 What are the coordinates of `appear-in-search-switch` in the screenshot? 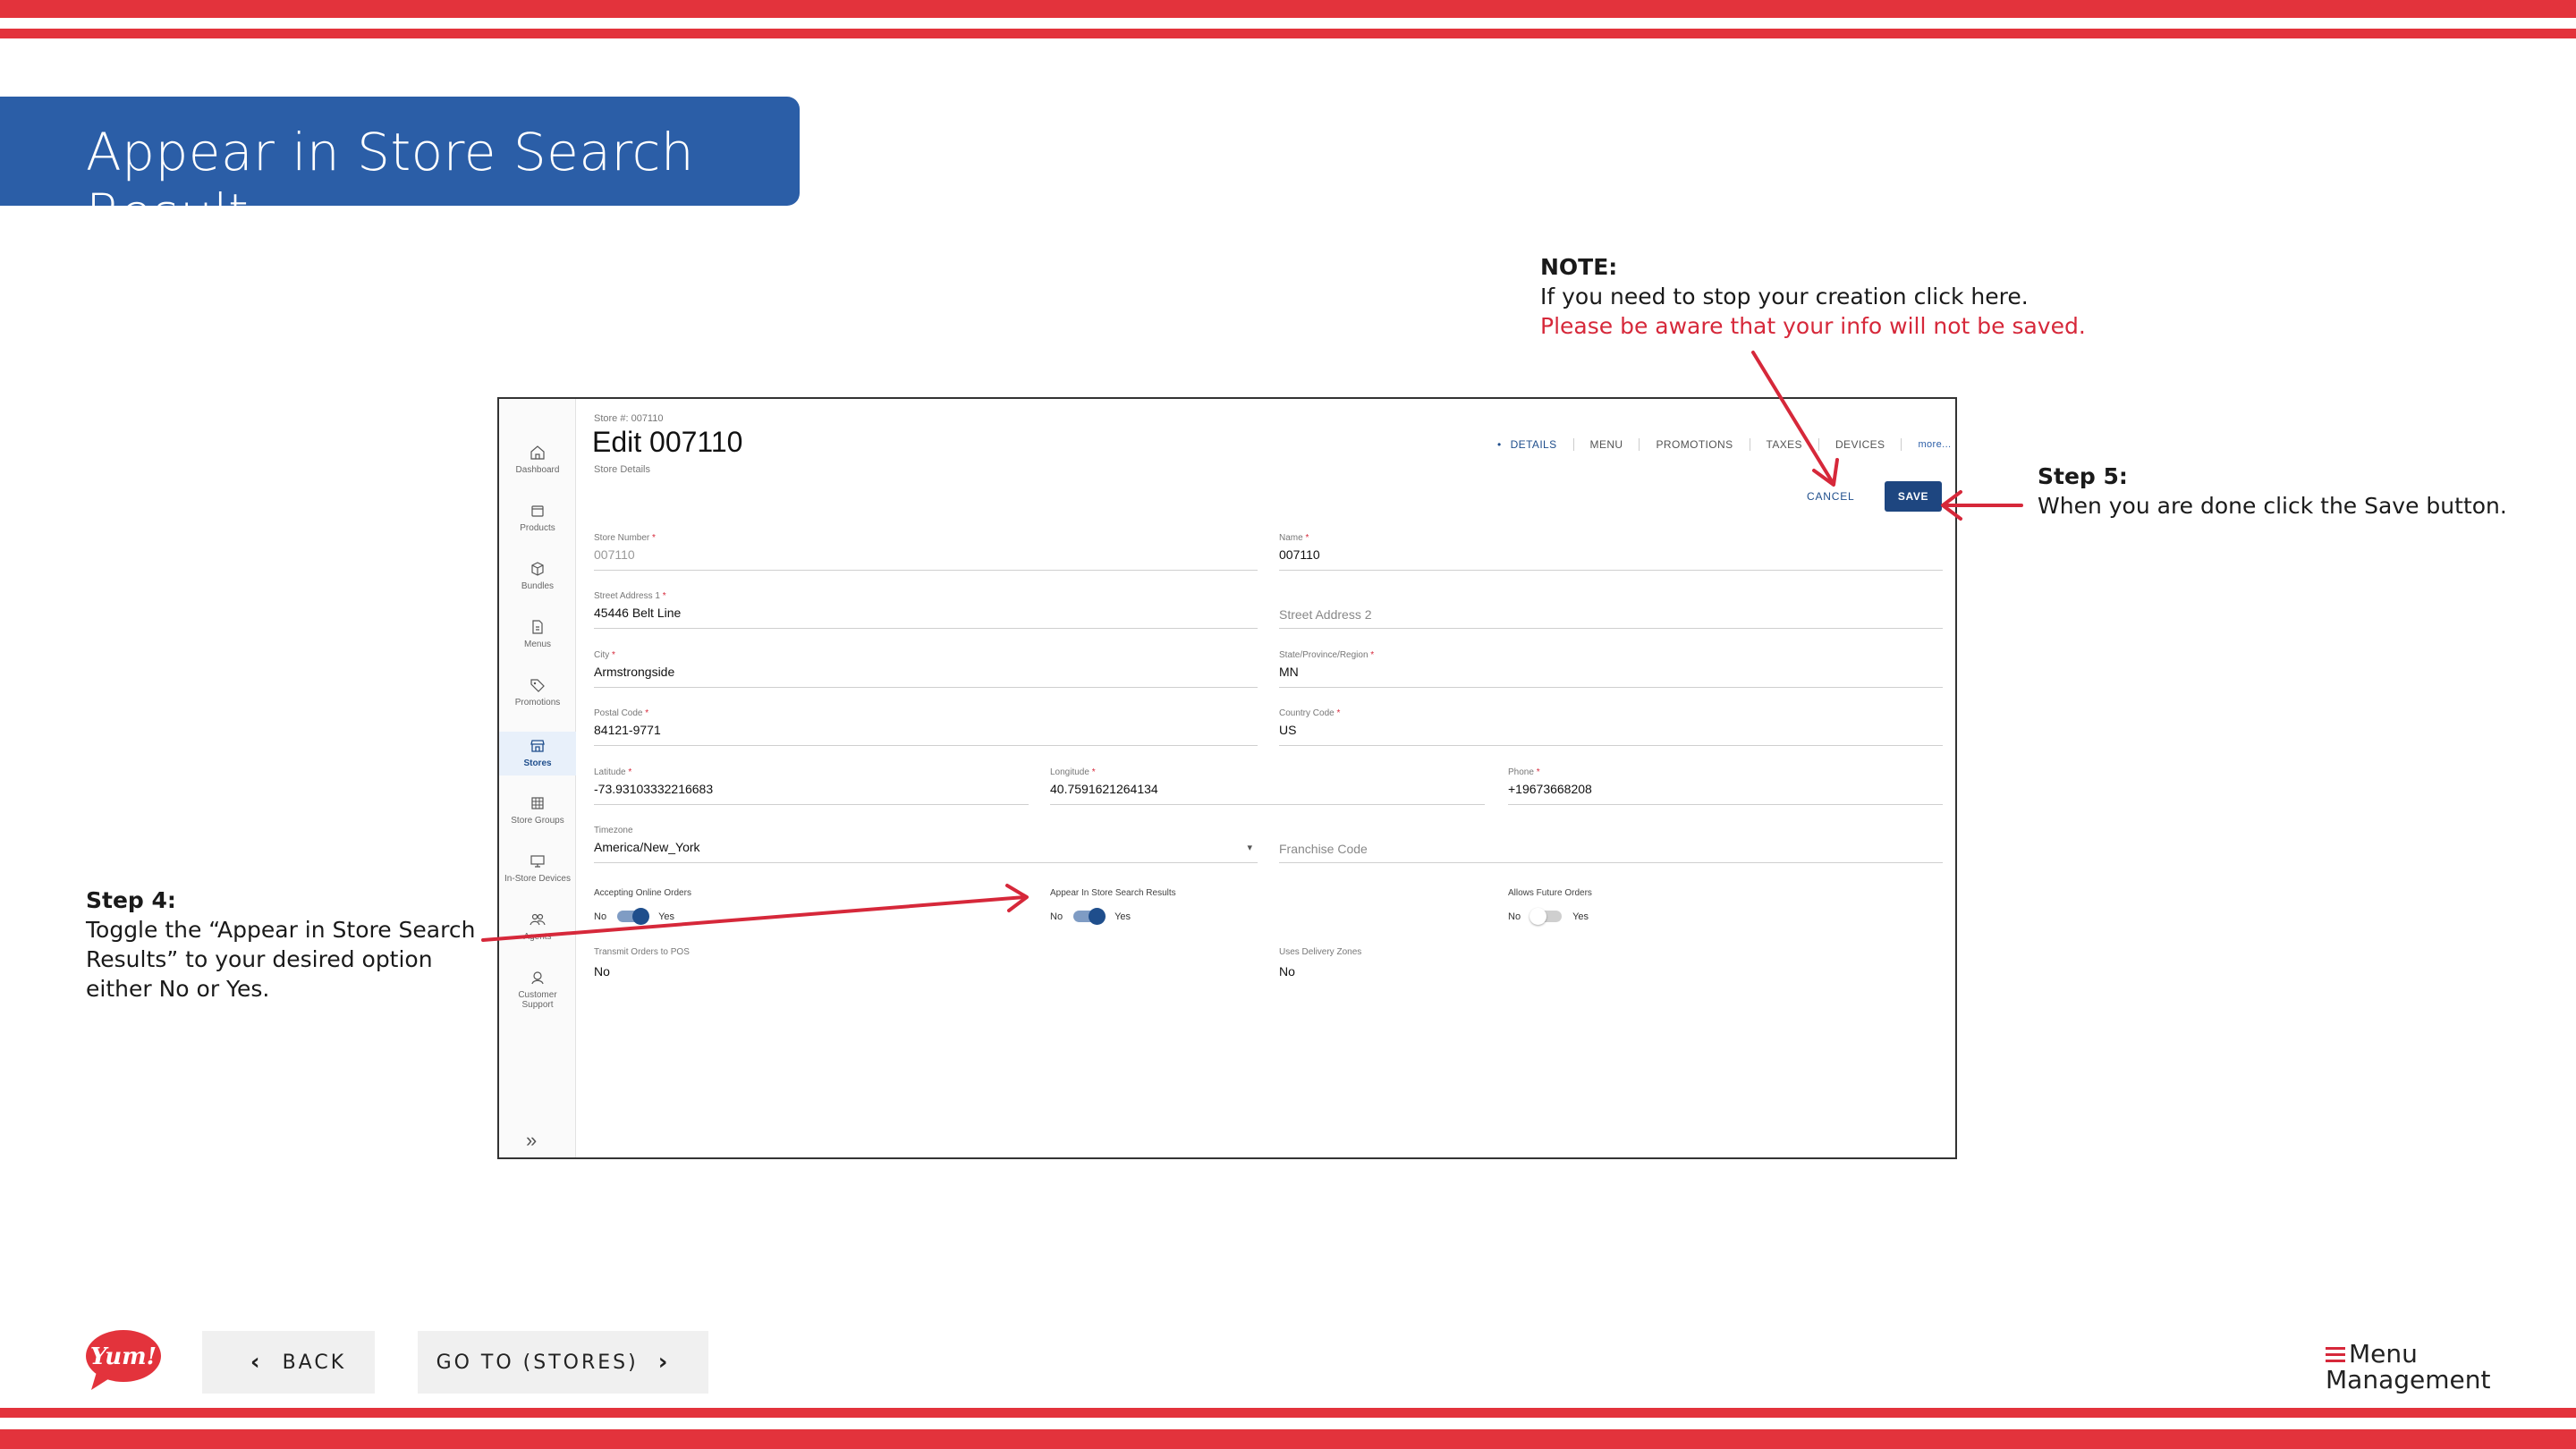 It's located at (1089, 916).